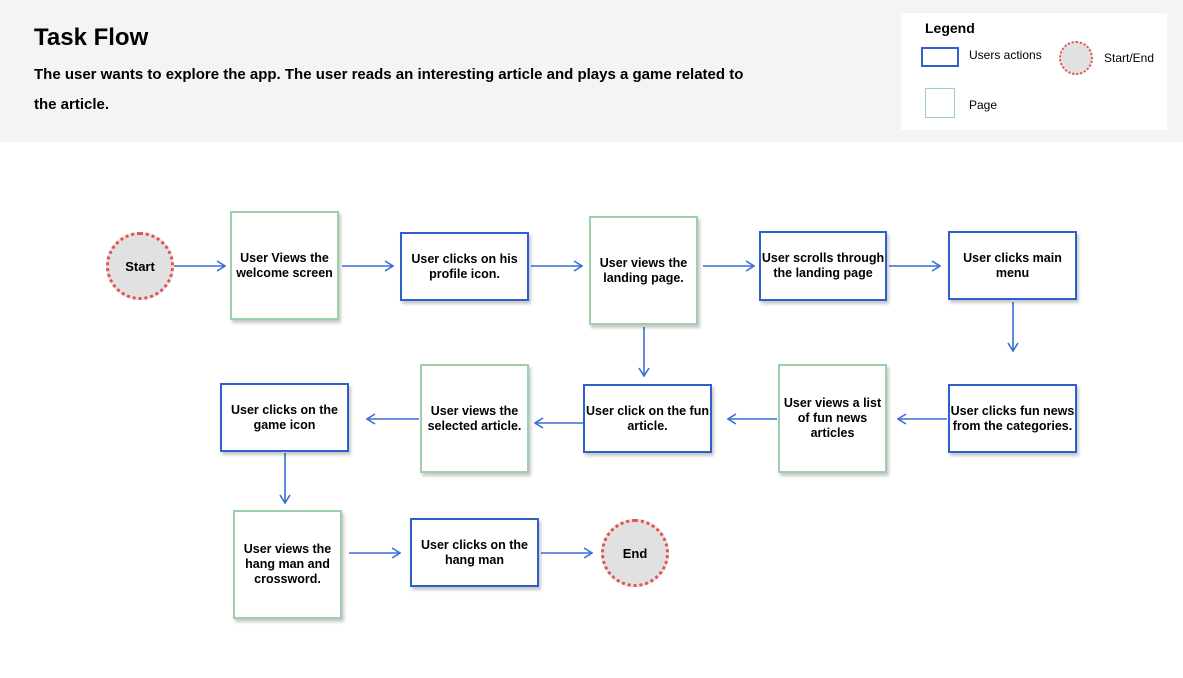 This screenshot has height=678, width=1183. I want to click on game-icon-node: User clicks on the game icon, so click(284, 417).